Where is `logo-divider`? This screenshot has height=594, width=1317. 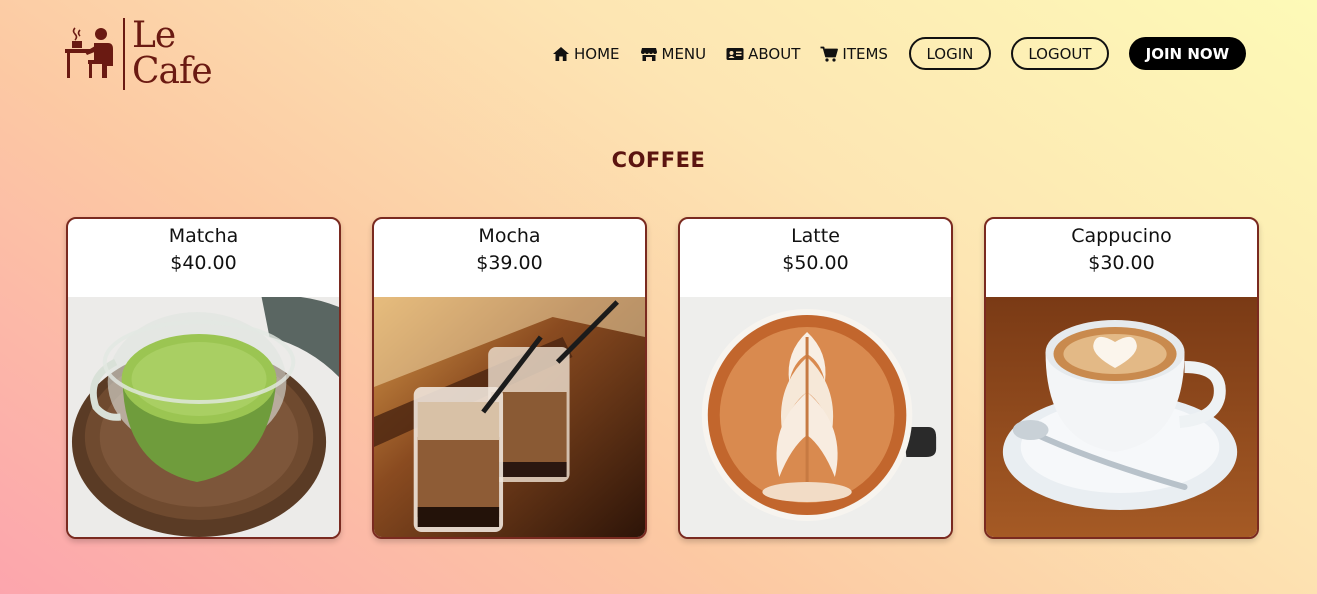 logo-divider is located at coordinates (124, 54).